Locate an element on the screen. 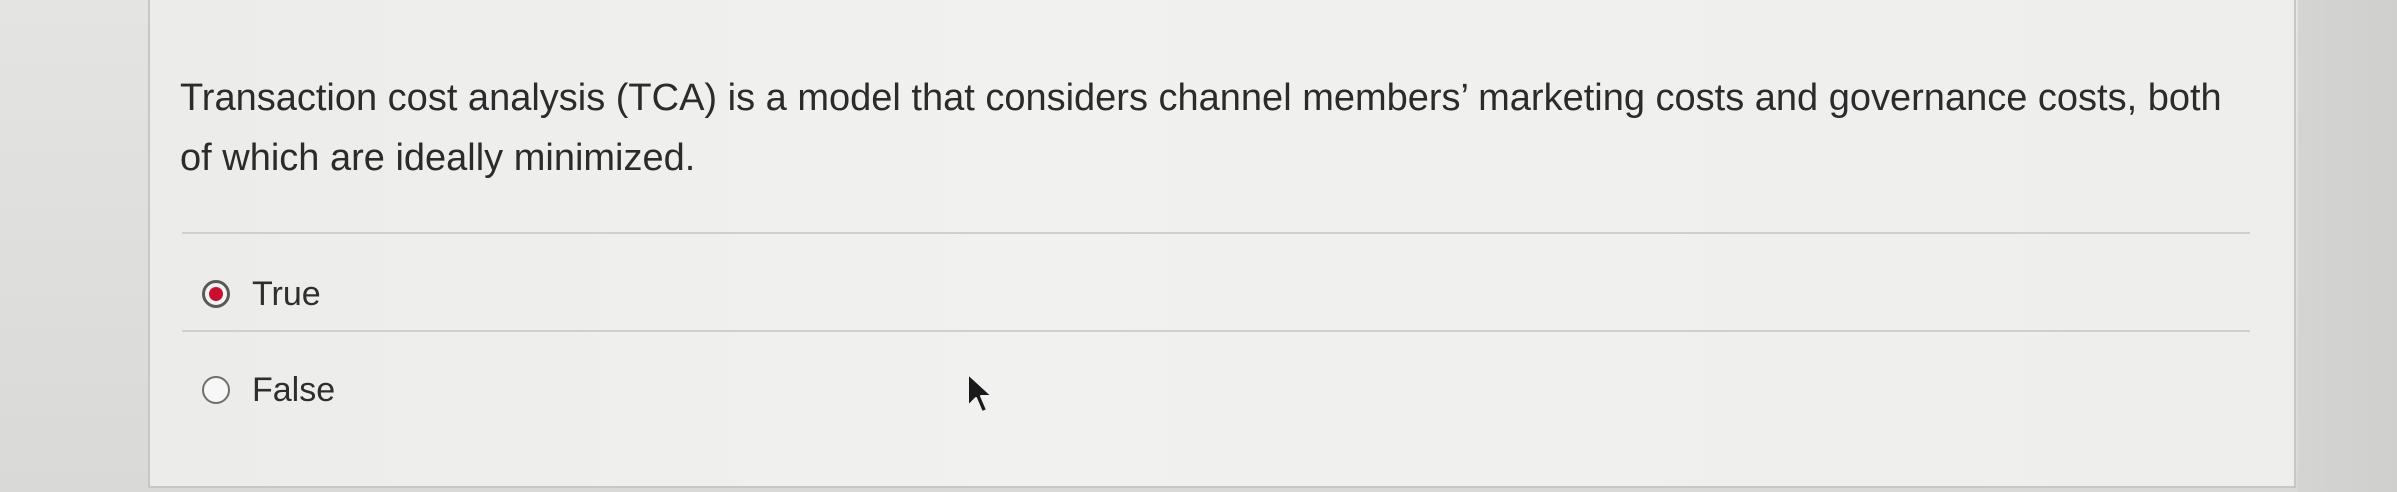 The image size is (2397, 492). arrow-pointer-icon is located at coordinates (980, 393).